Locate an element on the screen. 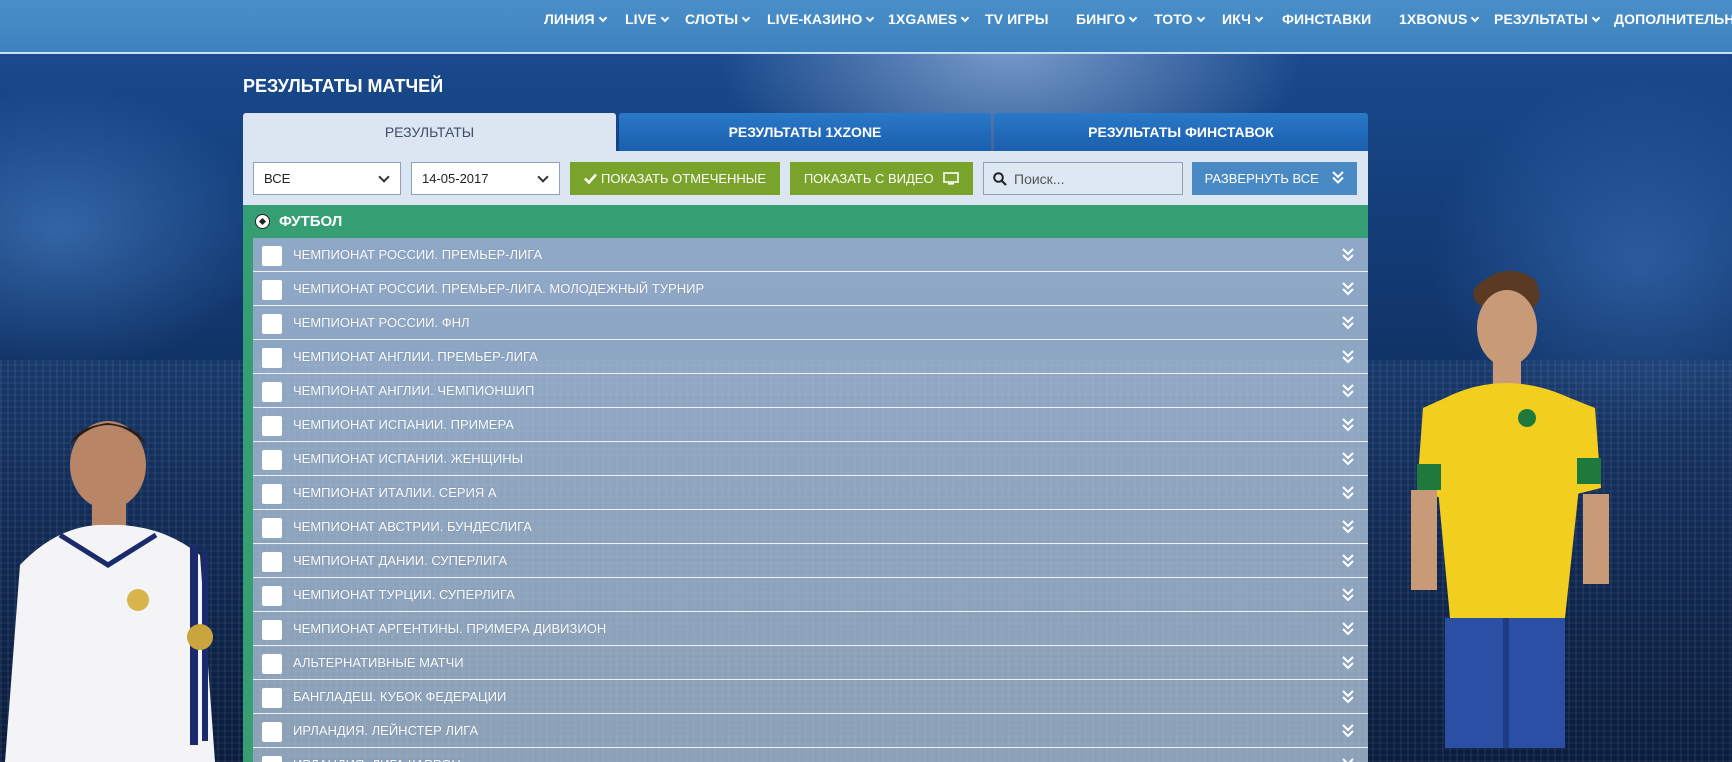  left-player-image is located at coordinates (110, 591).